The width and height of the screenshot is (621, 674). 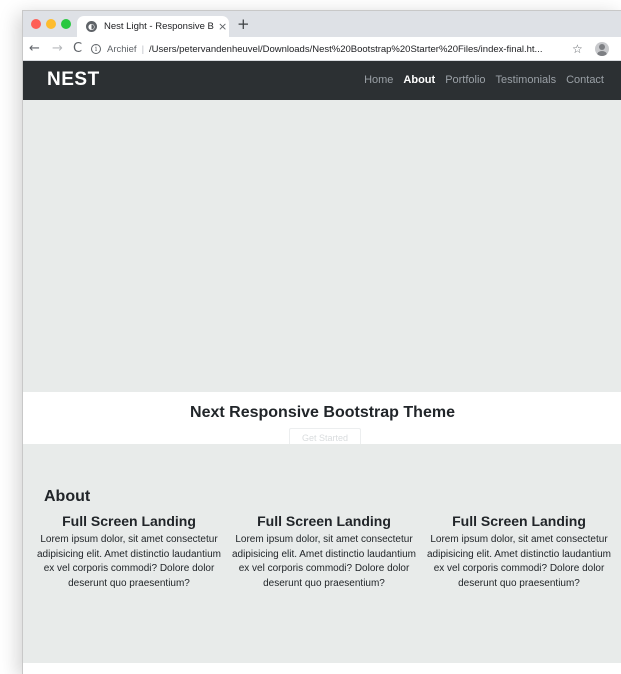 I want to click on nav-link-contact: Contact, so click(x=585, y=80).